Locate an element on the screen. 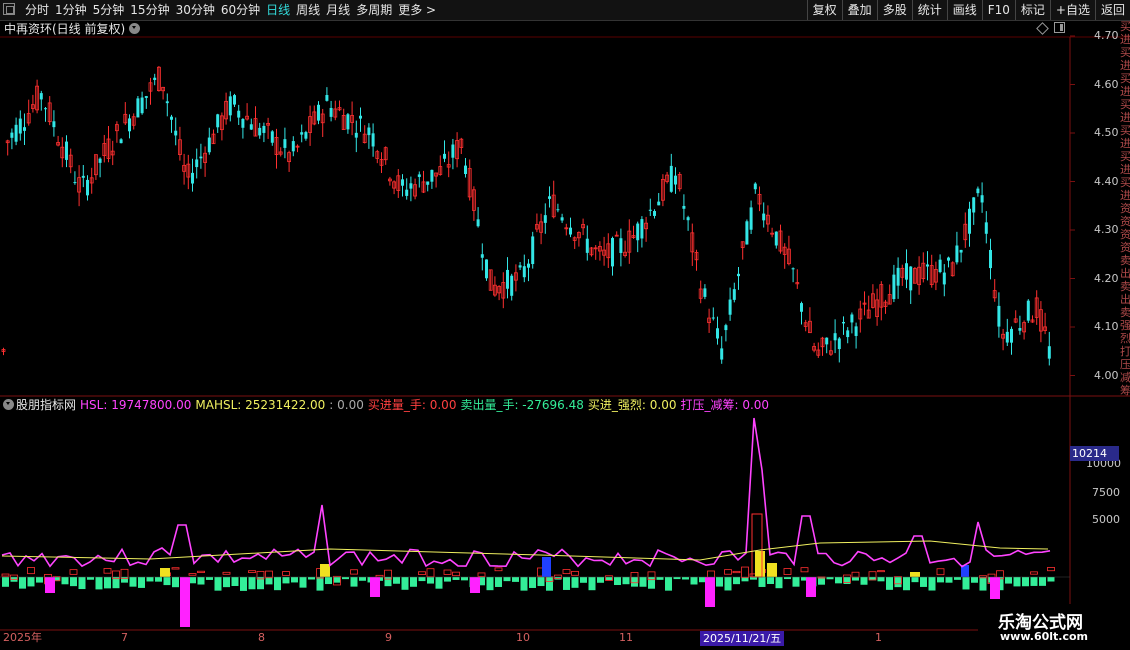 The width and height of the screenshot is (1130, 650). indicator-menu-icon is located at coordinates (8, 404).